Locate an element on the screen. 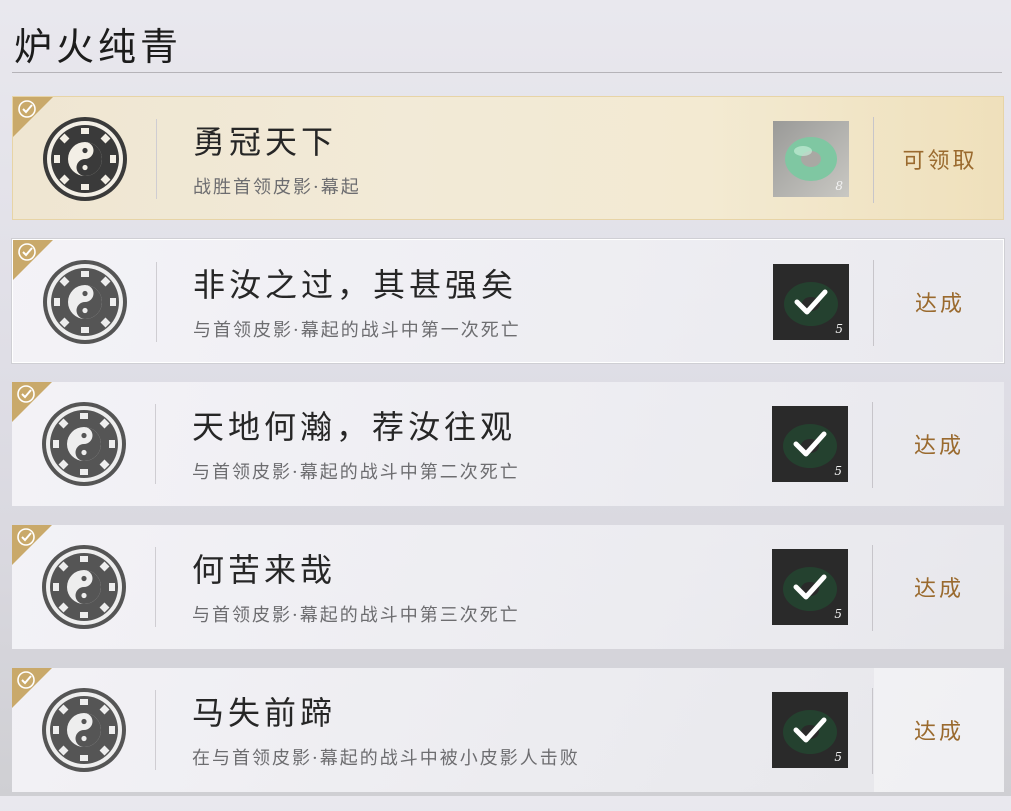 The height and width of the screenshot is (811, 1011). achievement-description: 与首领皮影·幕起的战斗中第一次死亡 is located at coordinates (357, 330).